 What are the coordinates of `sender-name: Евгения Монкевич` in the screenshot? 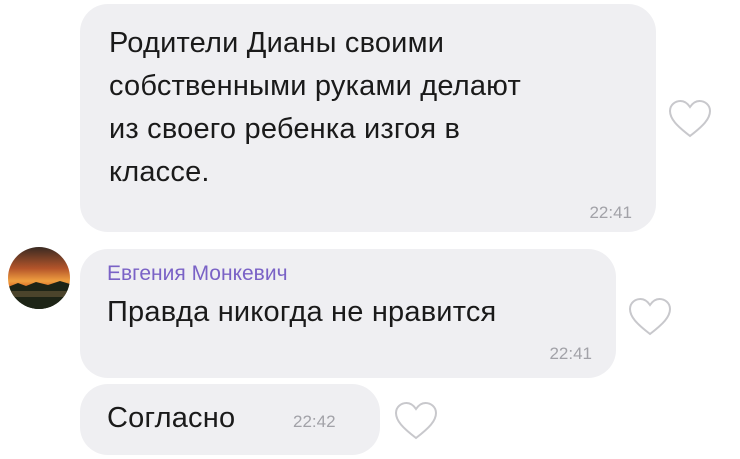 It's located at (197, 274).